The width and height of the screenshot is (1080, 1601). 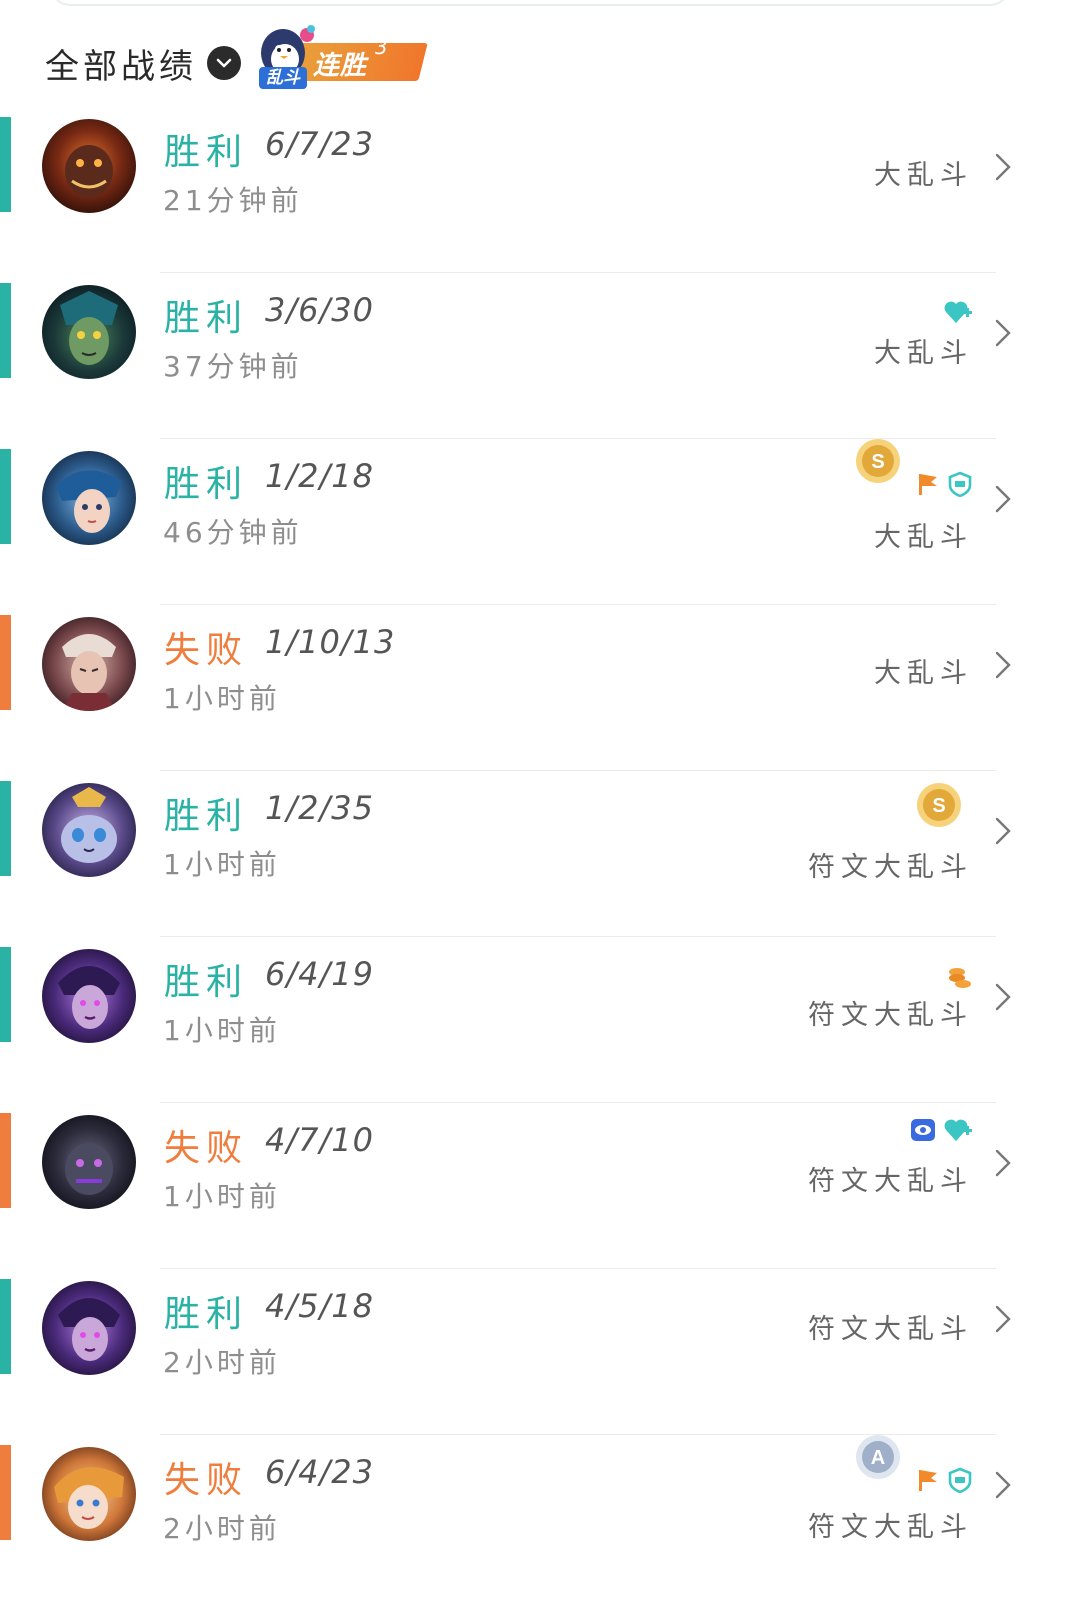 I want to click on match-row: 胜利 1/2/35 1小时前 S 符文大乱斗, so click(x=540, y=854).